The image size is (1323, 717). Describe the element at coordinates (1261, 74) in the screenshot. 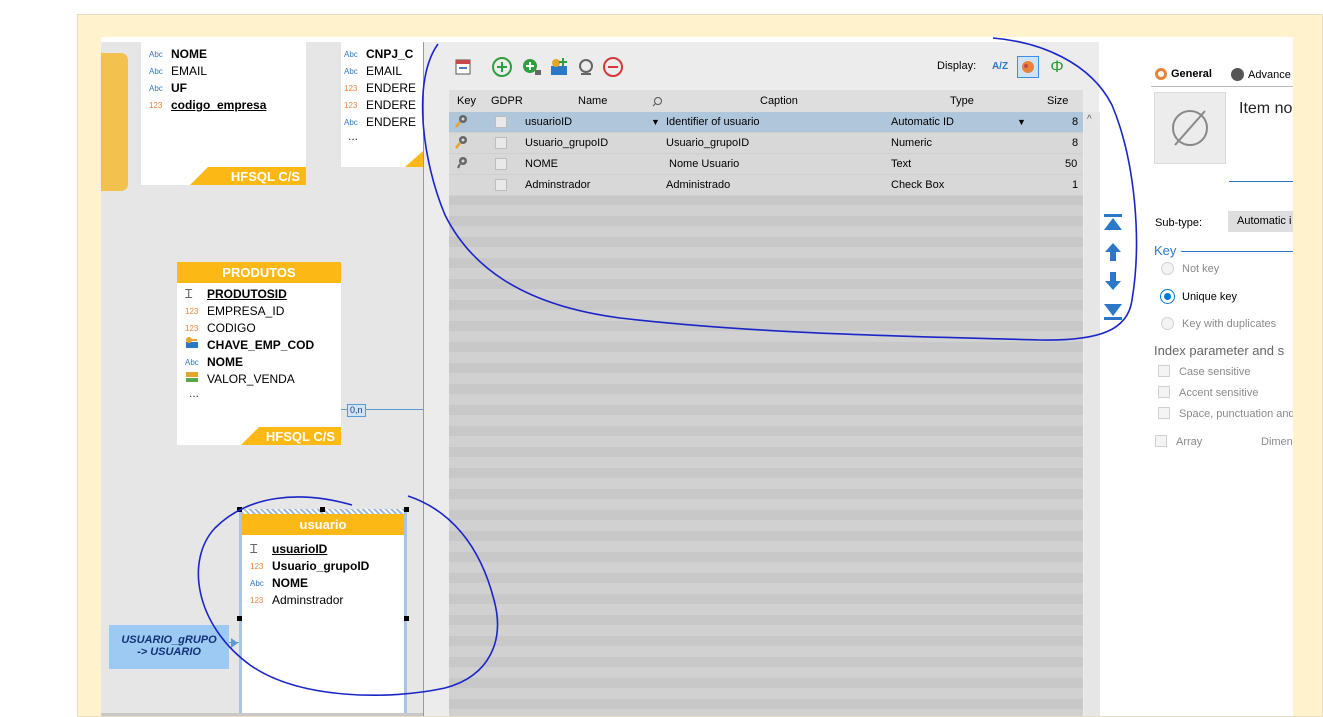

I see `tab-advanced: Advance` at that location.